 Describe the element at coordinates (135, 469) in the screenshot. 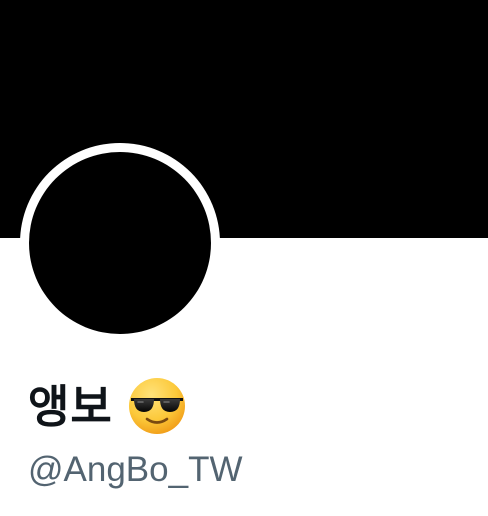

I see `username-handle: @AngBo_TW` at that location.